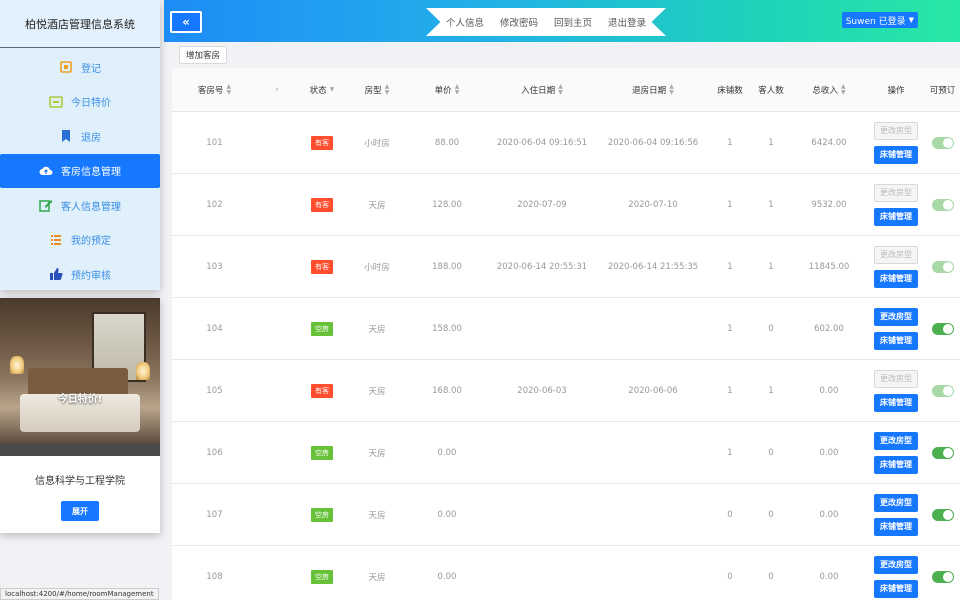 The height and width of the screenshot is (600, 960). Describe the element at coordinates (653, 89) in the screenshot. I see `col-checkout: 退房日期 ▲ ▼` at that location.